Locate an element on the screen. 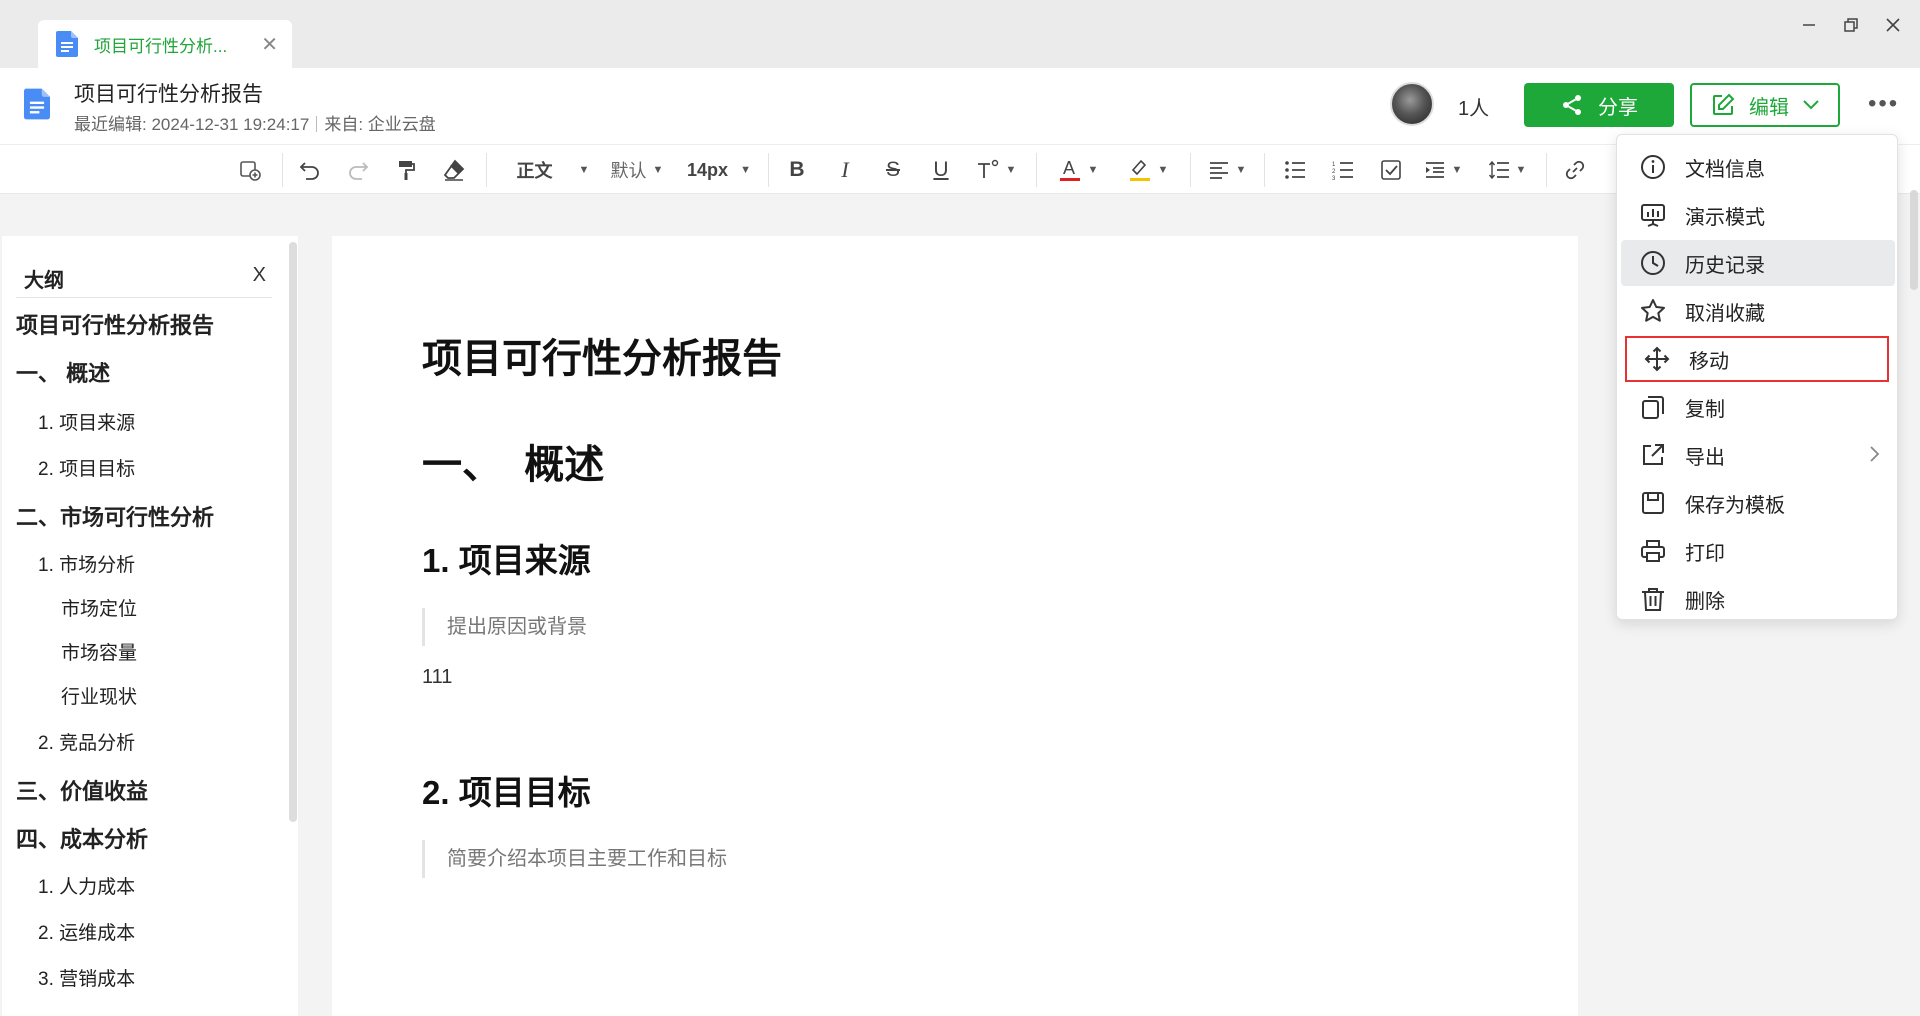 The image size is (1920, 1016). svg-text: 1 is located at coordinates (1334, 165).